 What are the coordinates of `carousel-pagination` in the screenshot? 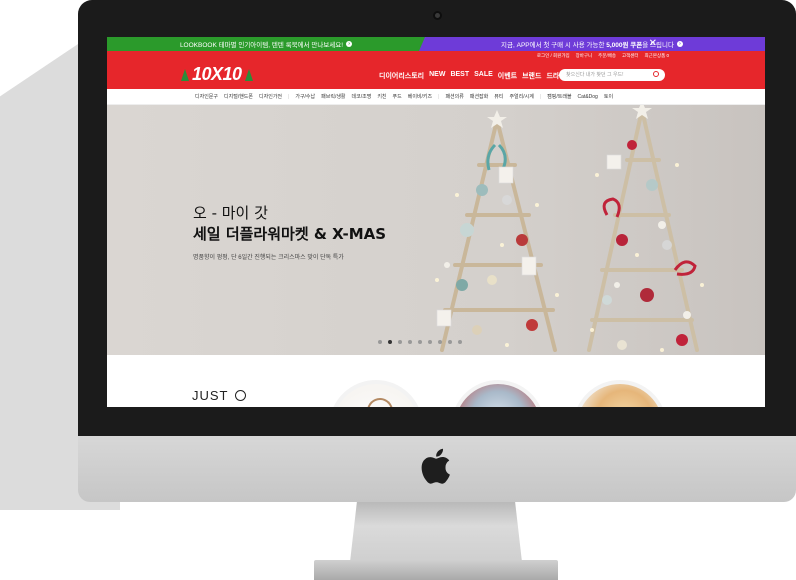 It's located at (420, 342).